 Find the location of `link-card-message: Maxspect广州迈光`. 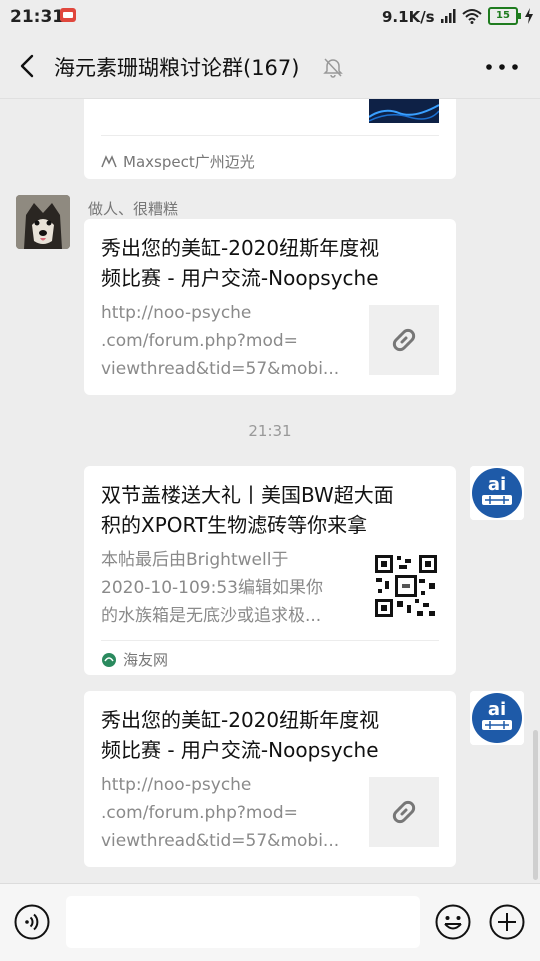

link-card-message: Maxspect广州迈光 is located at coordinates (270, 139).